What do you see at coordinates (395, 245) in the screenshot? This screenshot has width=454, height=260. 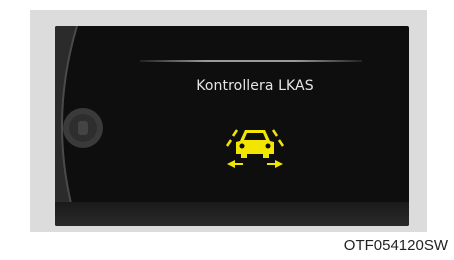 I see `figure-caption: OTF054120SW` at bounding box center [395, 245].